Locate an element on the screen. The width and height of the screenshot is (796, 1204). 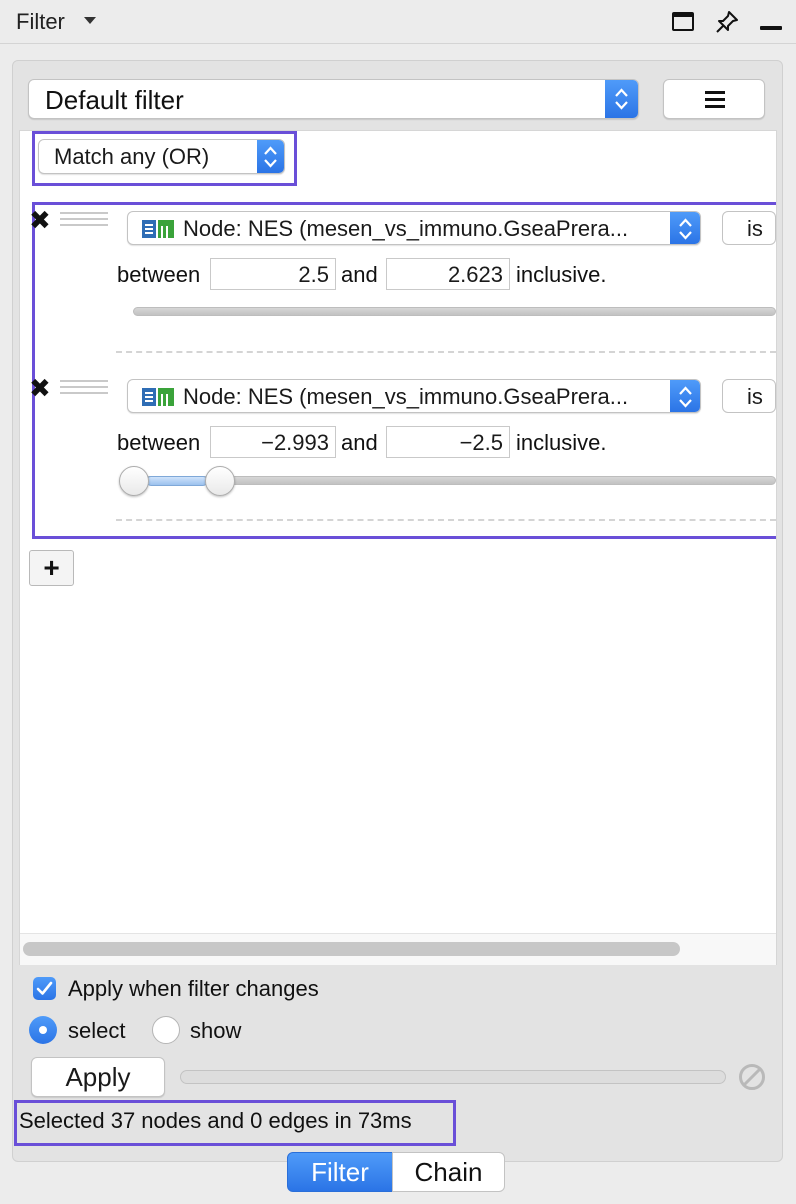
min-value-field: 2.5 is located at coordinates (273, 274).